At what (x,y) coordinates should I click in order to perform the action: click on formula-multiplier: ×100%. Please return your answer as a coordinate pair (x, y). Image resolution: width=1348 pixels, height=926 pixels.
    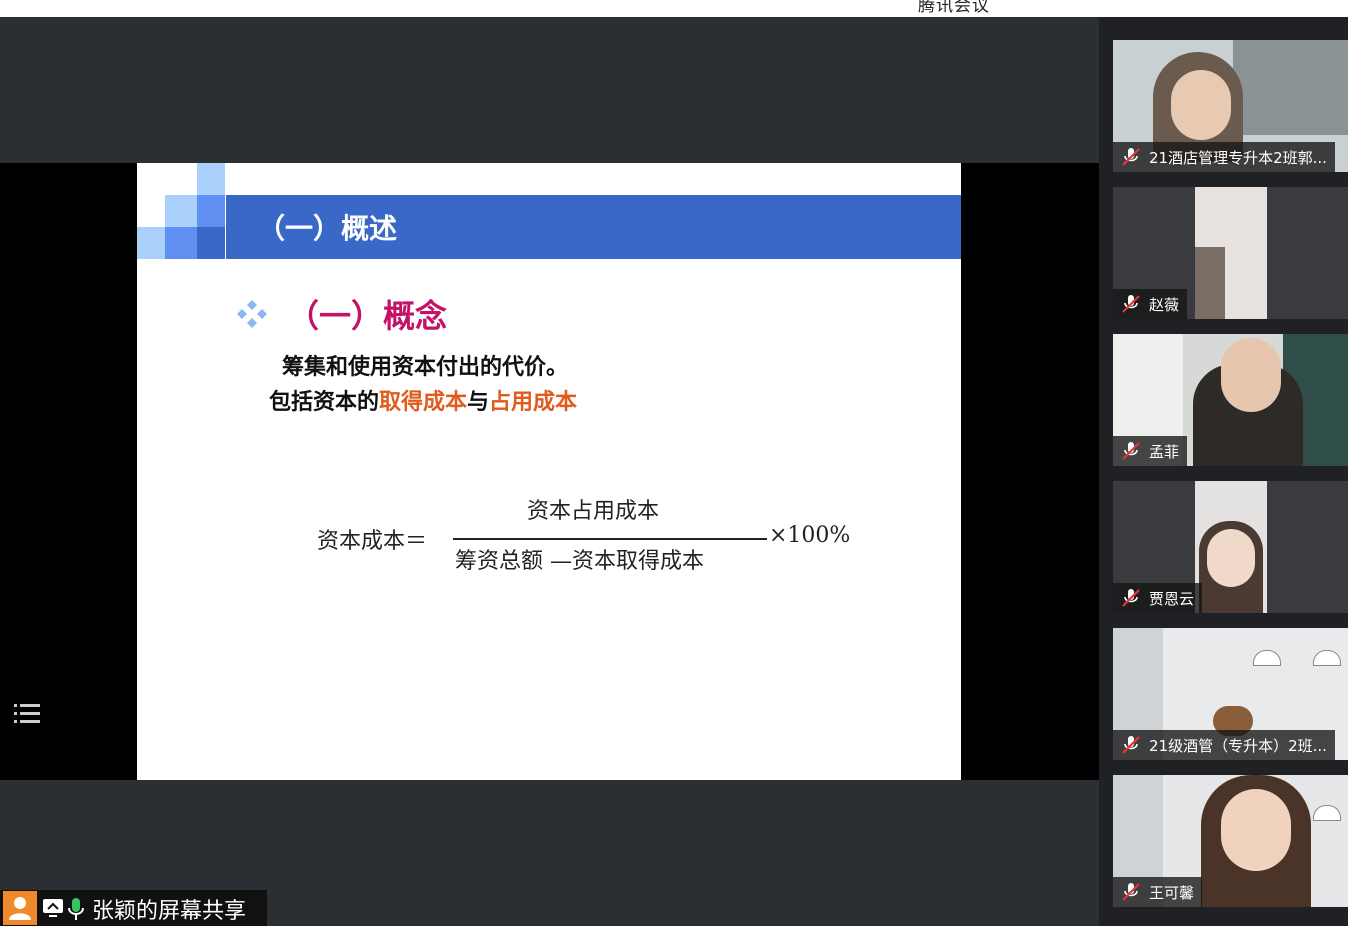
    Looking at the image, I should click on (810, 535).